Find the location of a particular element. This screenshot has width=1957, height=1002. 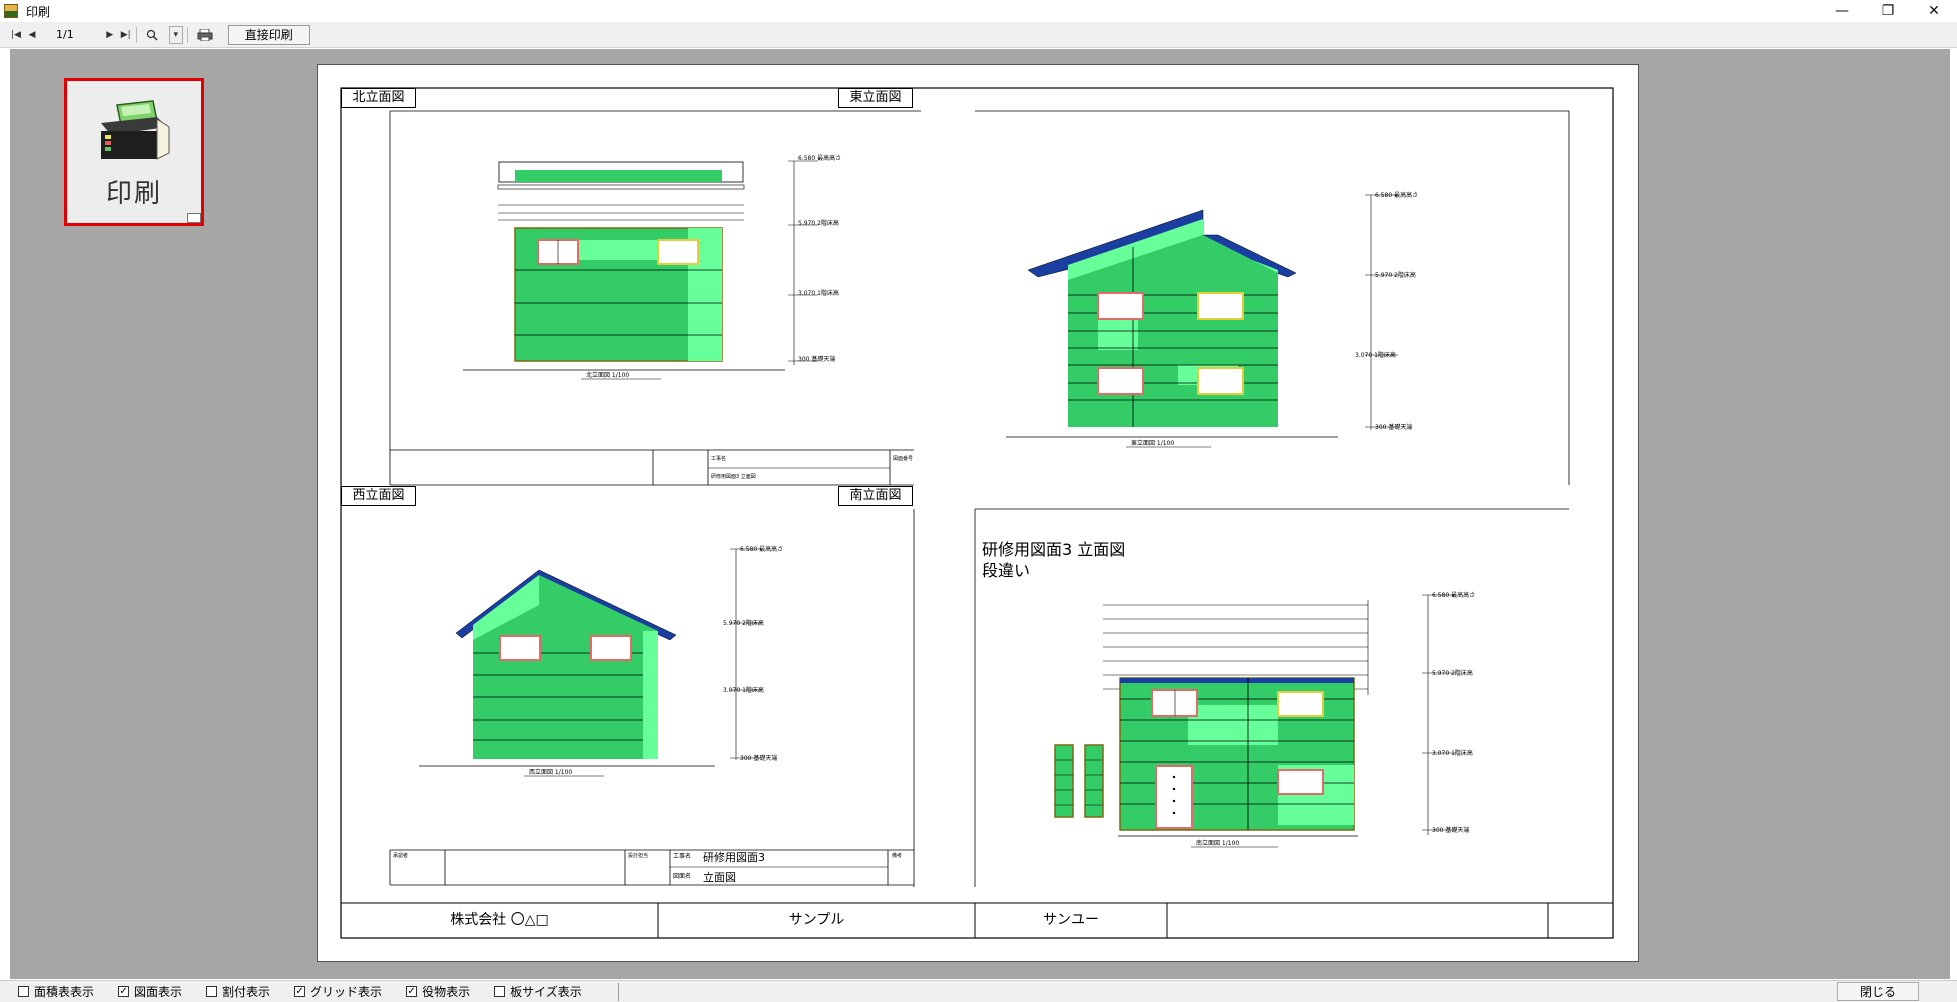

minimize-button: — is located at coordinates (1842, 11).